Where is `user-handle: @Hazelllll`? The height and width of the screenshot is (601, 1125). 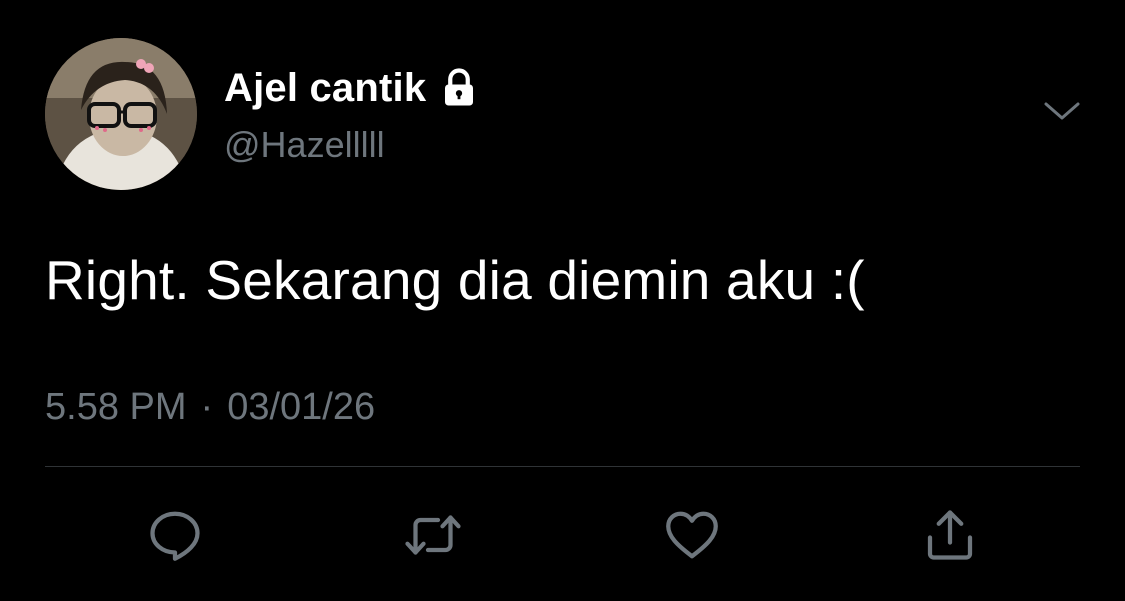
user-handle: @Hazelllll is located at coordinates (304, 145).